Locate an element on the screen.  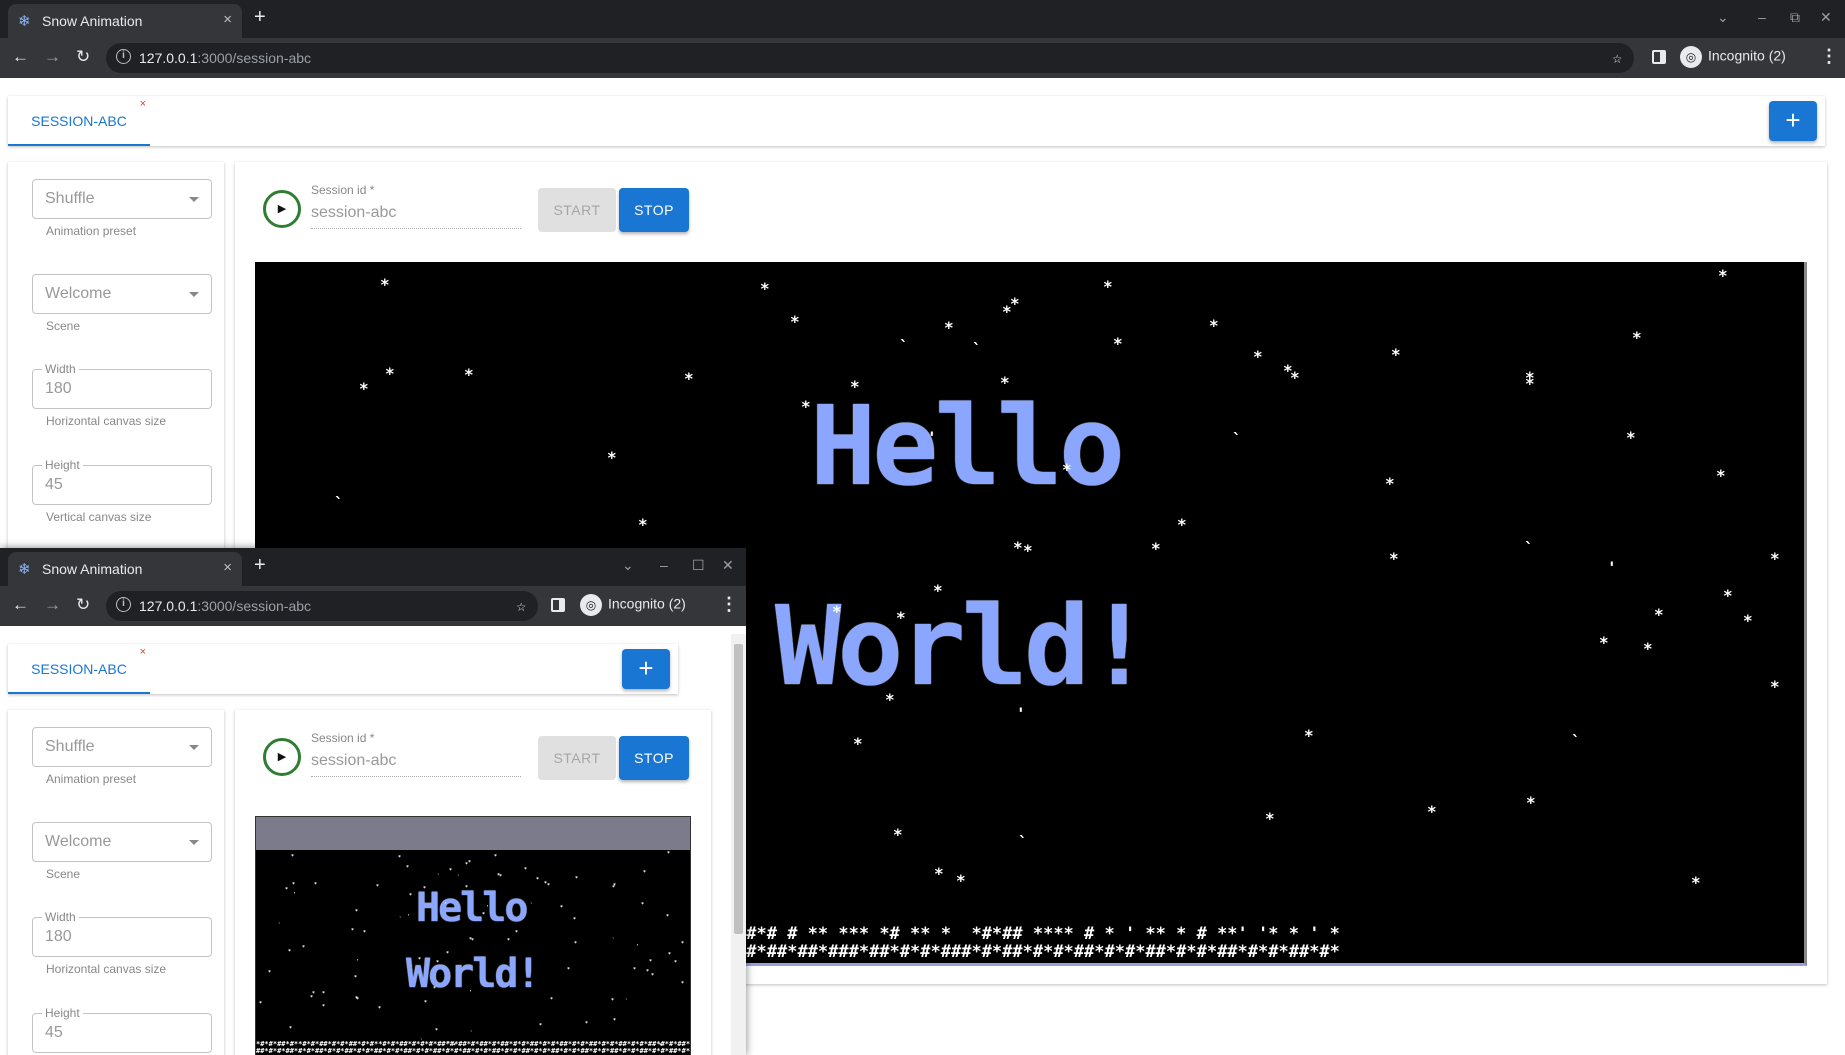
browser-tab: ❄ Snow Animation × is located at coordinates (125, 21).